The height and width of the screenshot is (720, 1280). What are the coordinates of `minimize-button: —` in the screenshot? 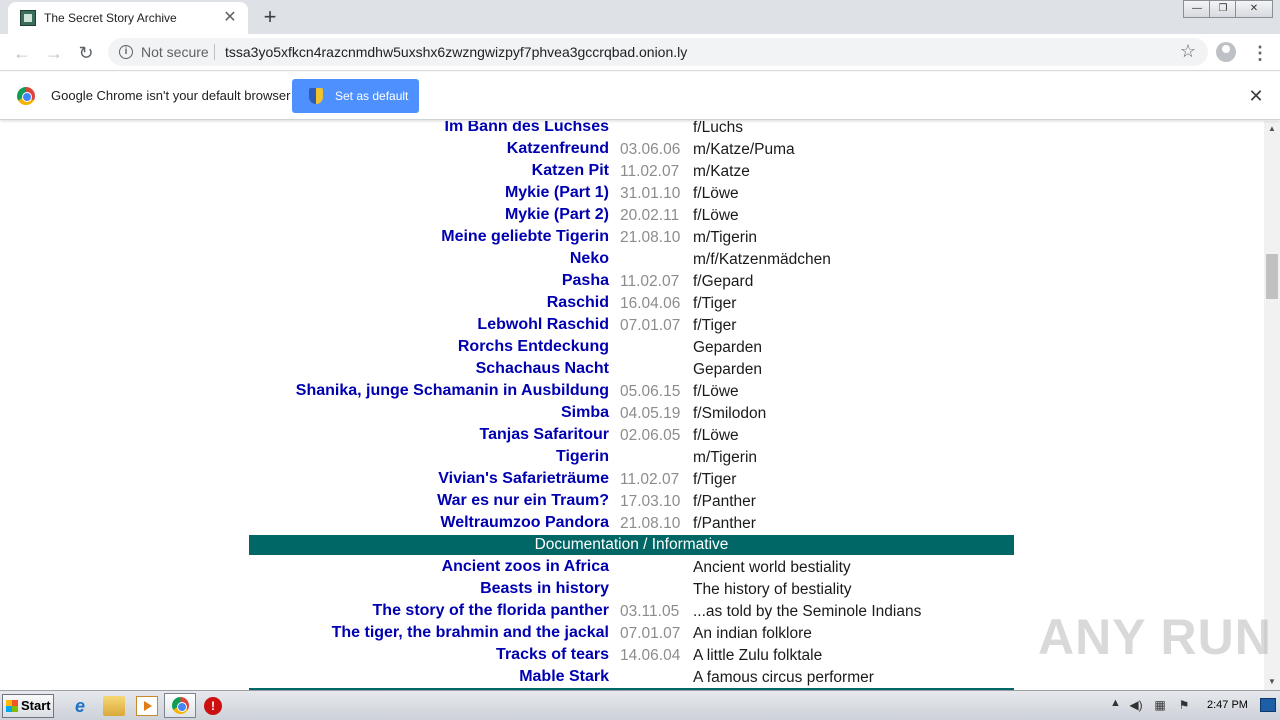 It's located at (1197, 9).